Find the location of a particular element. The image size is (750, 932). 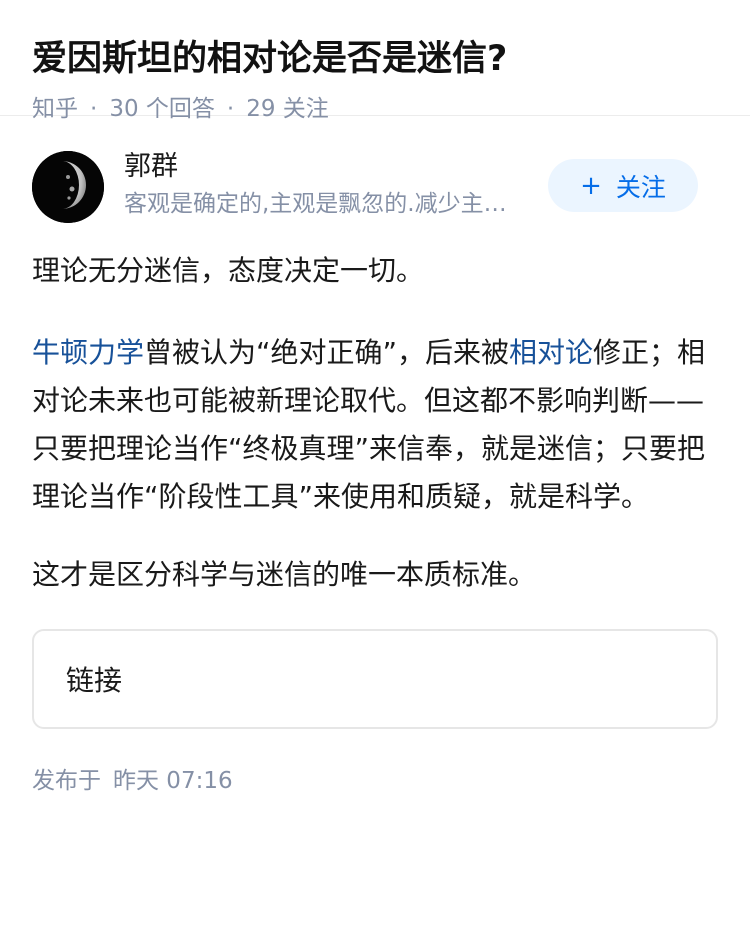

author-row: 郭群 客观是确定的,主观是飘忽的.减少主观因素 + 关注 is located at coordinates (375, 205).